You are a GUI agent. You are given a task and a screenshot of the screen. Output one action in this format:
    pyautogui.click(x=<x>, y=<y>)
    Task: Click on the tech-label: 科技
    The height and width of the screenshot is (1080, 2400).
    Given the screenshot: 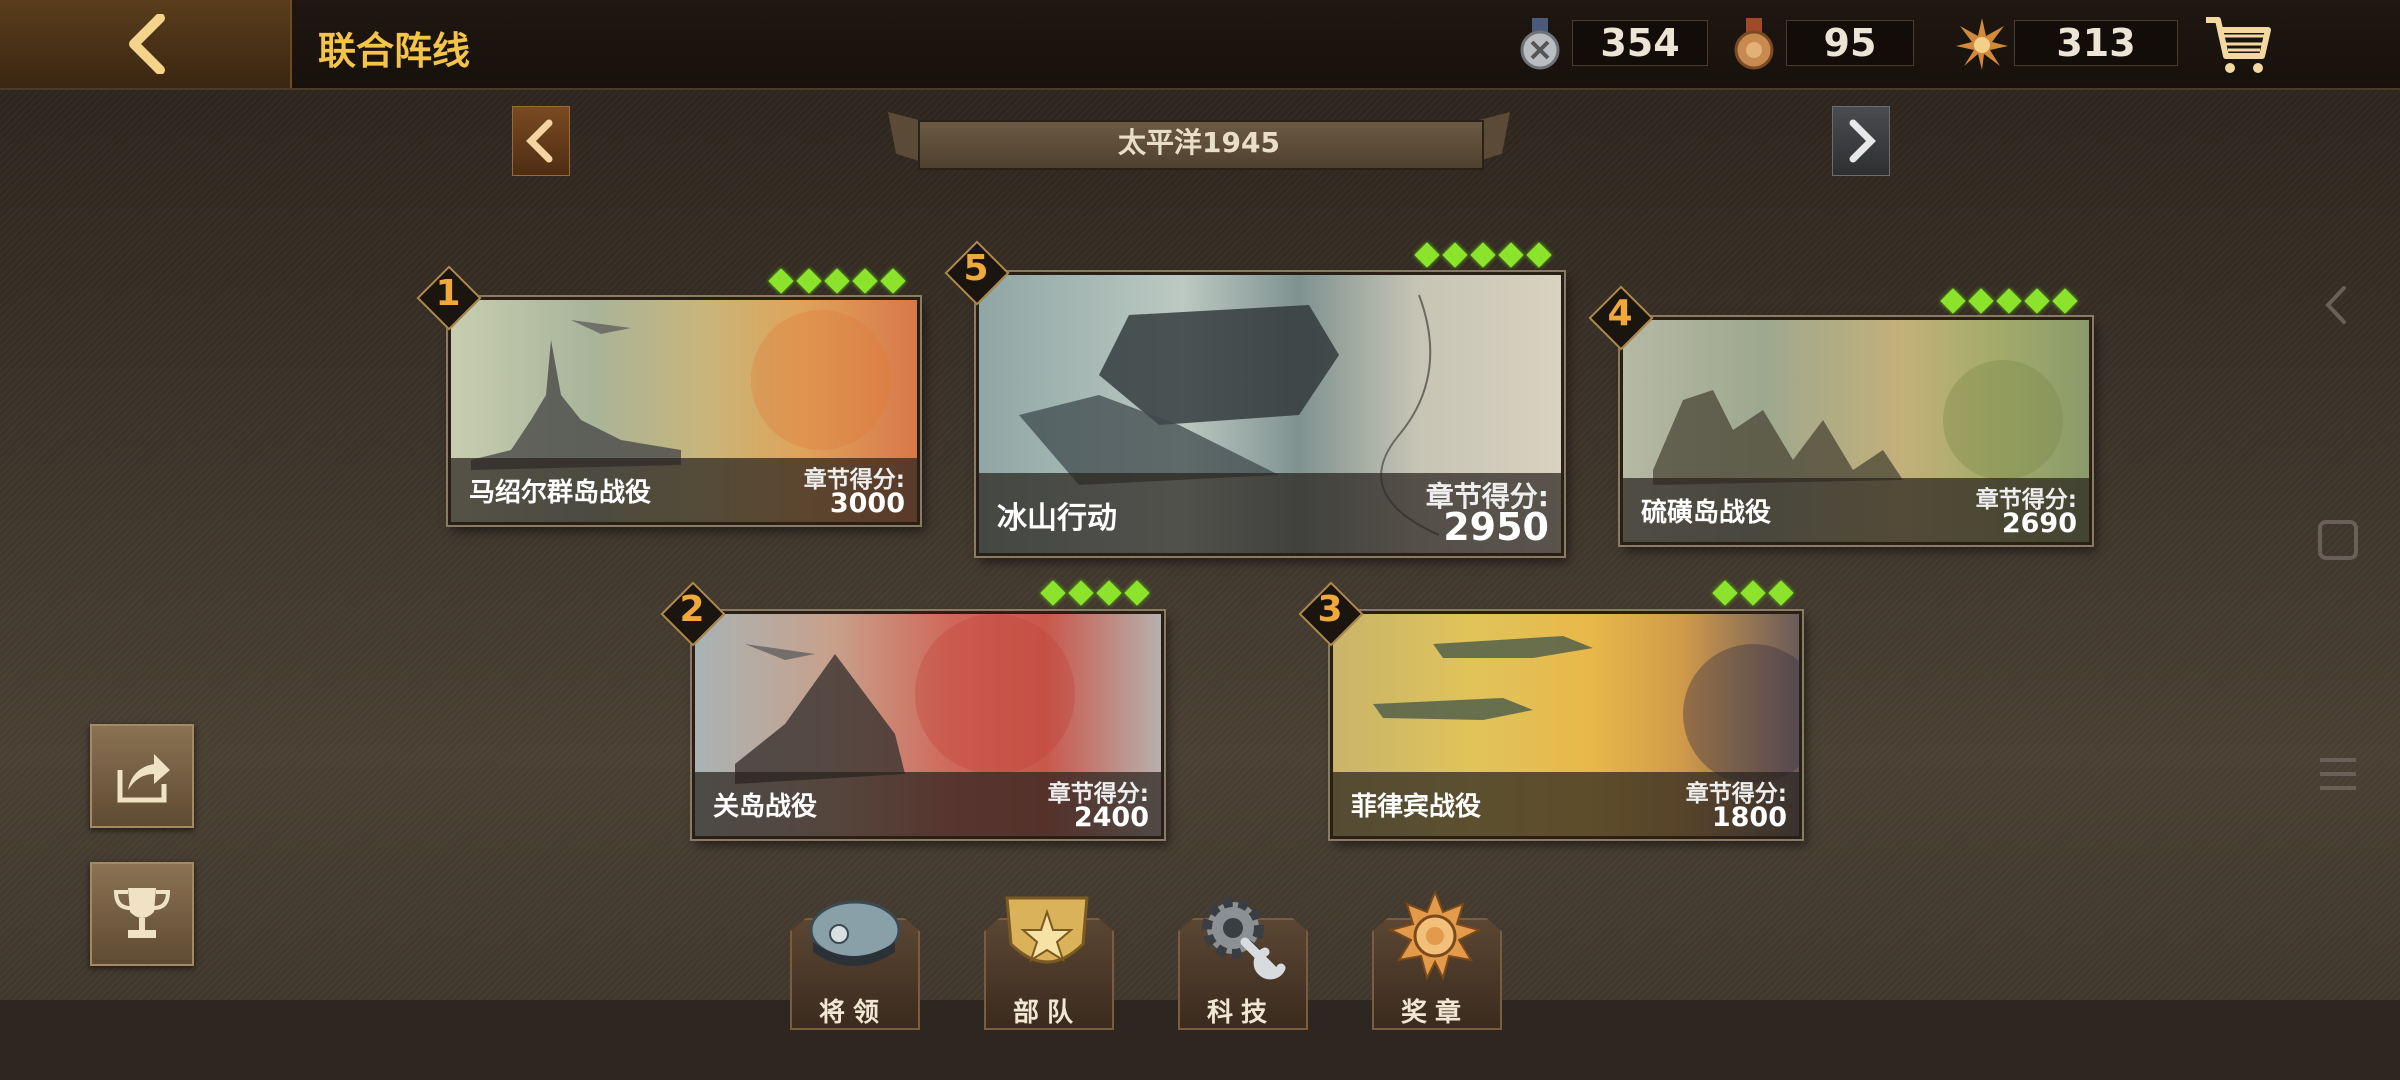 What is the action you would take?
    pyautogui.click(x=1240, y=1013)
    